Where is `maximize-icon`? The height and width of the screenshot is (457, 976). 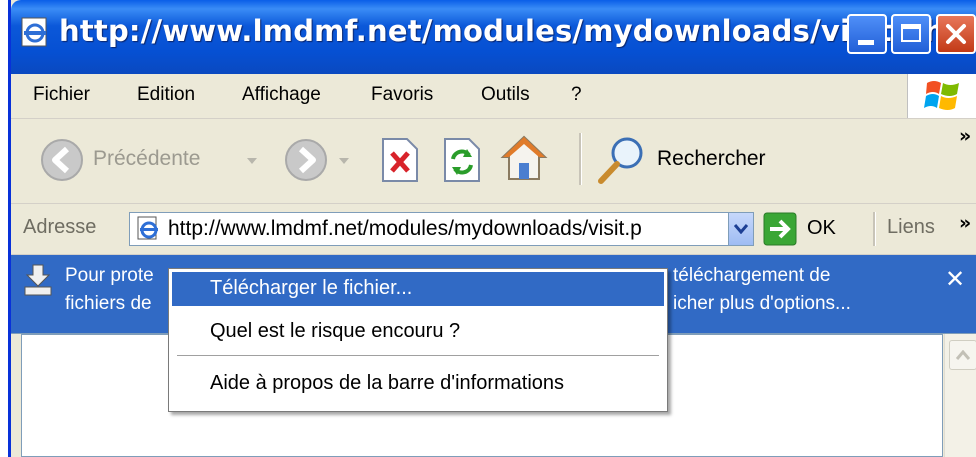
maximize-icon is located at coordinates (911, 33).